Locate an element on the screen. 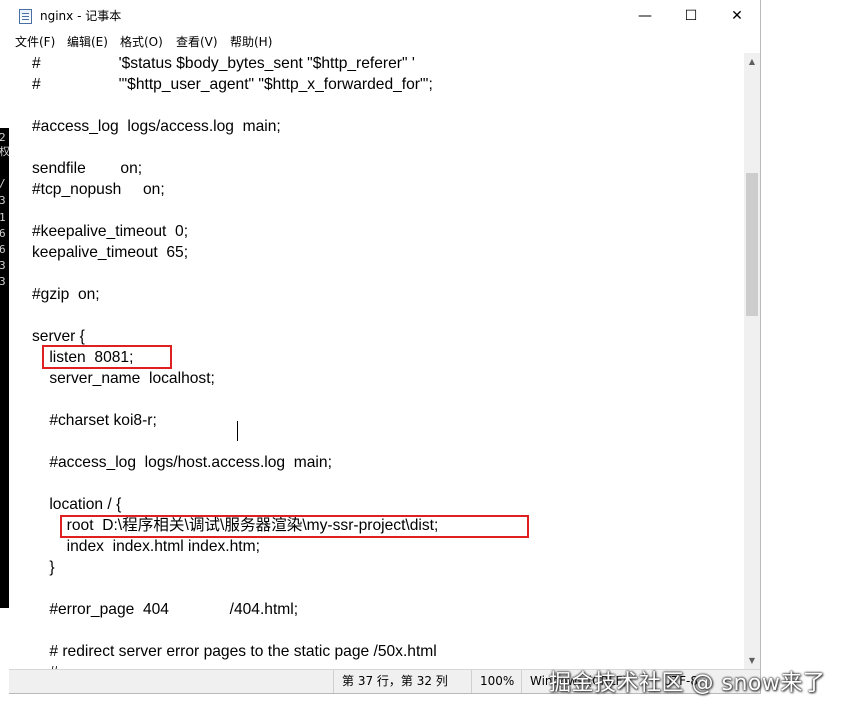 The image size is (867, 714). editor-line: #access_log logs/access.log main; is located at coordinates (235, 126).